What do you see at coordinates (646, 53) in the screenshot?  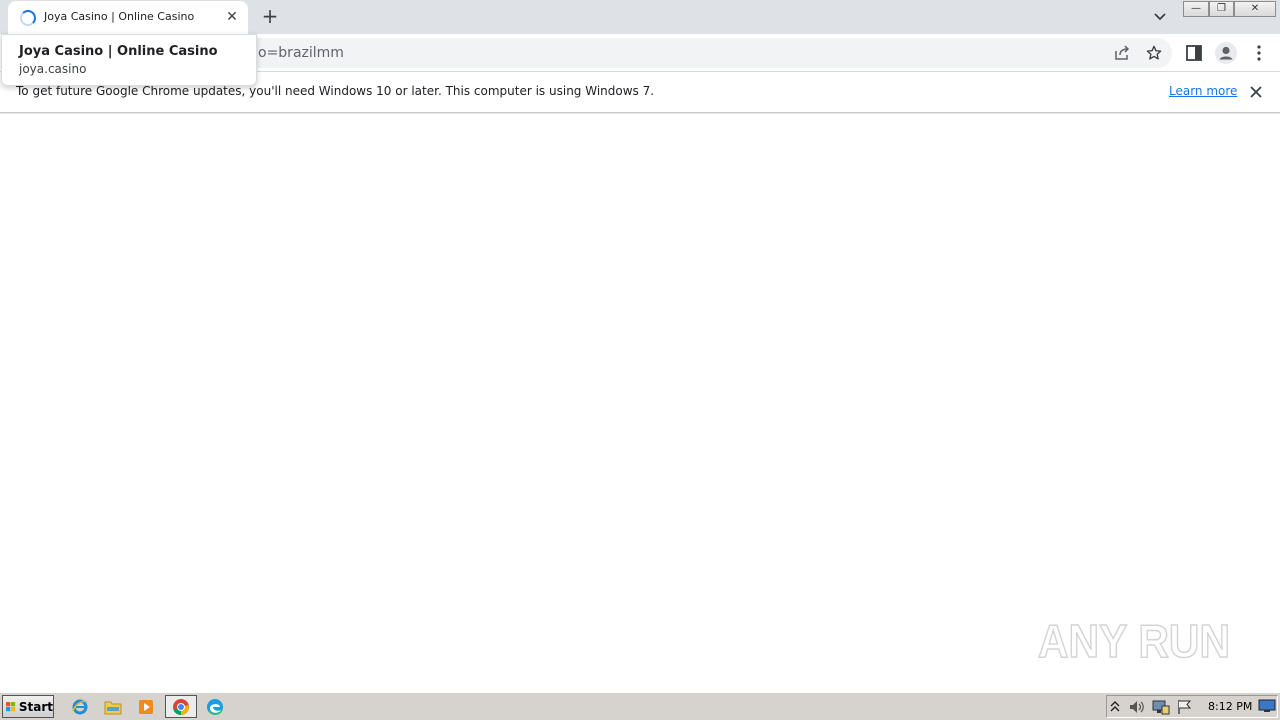 I see `address-bar: o=brazilmm` at bounding box center [646, 53].